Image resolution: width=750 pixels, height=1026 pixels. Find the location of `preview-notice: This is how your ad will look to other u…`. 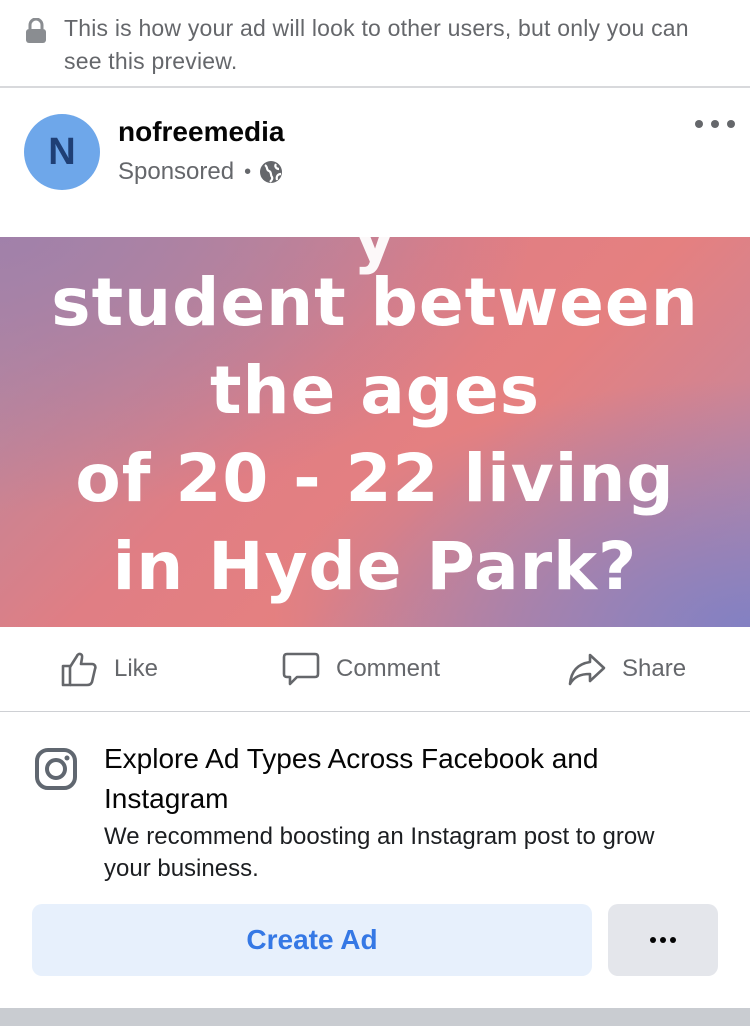

preview-notice: This is how your ad will look to other u… is located at coordinates (375, 44).